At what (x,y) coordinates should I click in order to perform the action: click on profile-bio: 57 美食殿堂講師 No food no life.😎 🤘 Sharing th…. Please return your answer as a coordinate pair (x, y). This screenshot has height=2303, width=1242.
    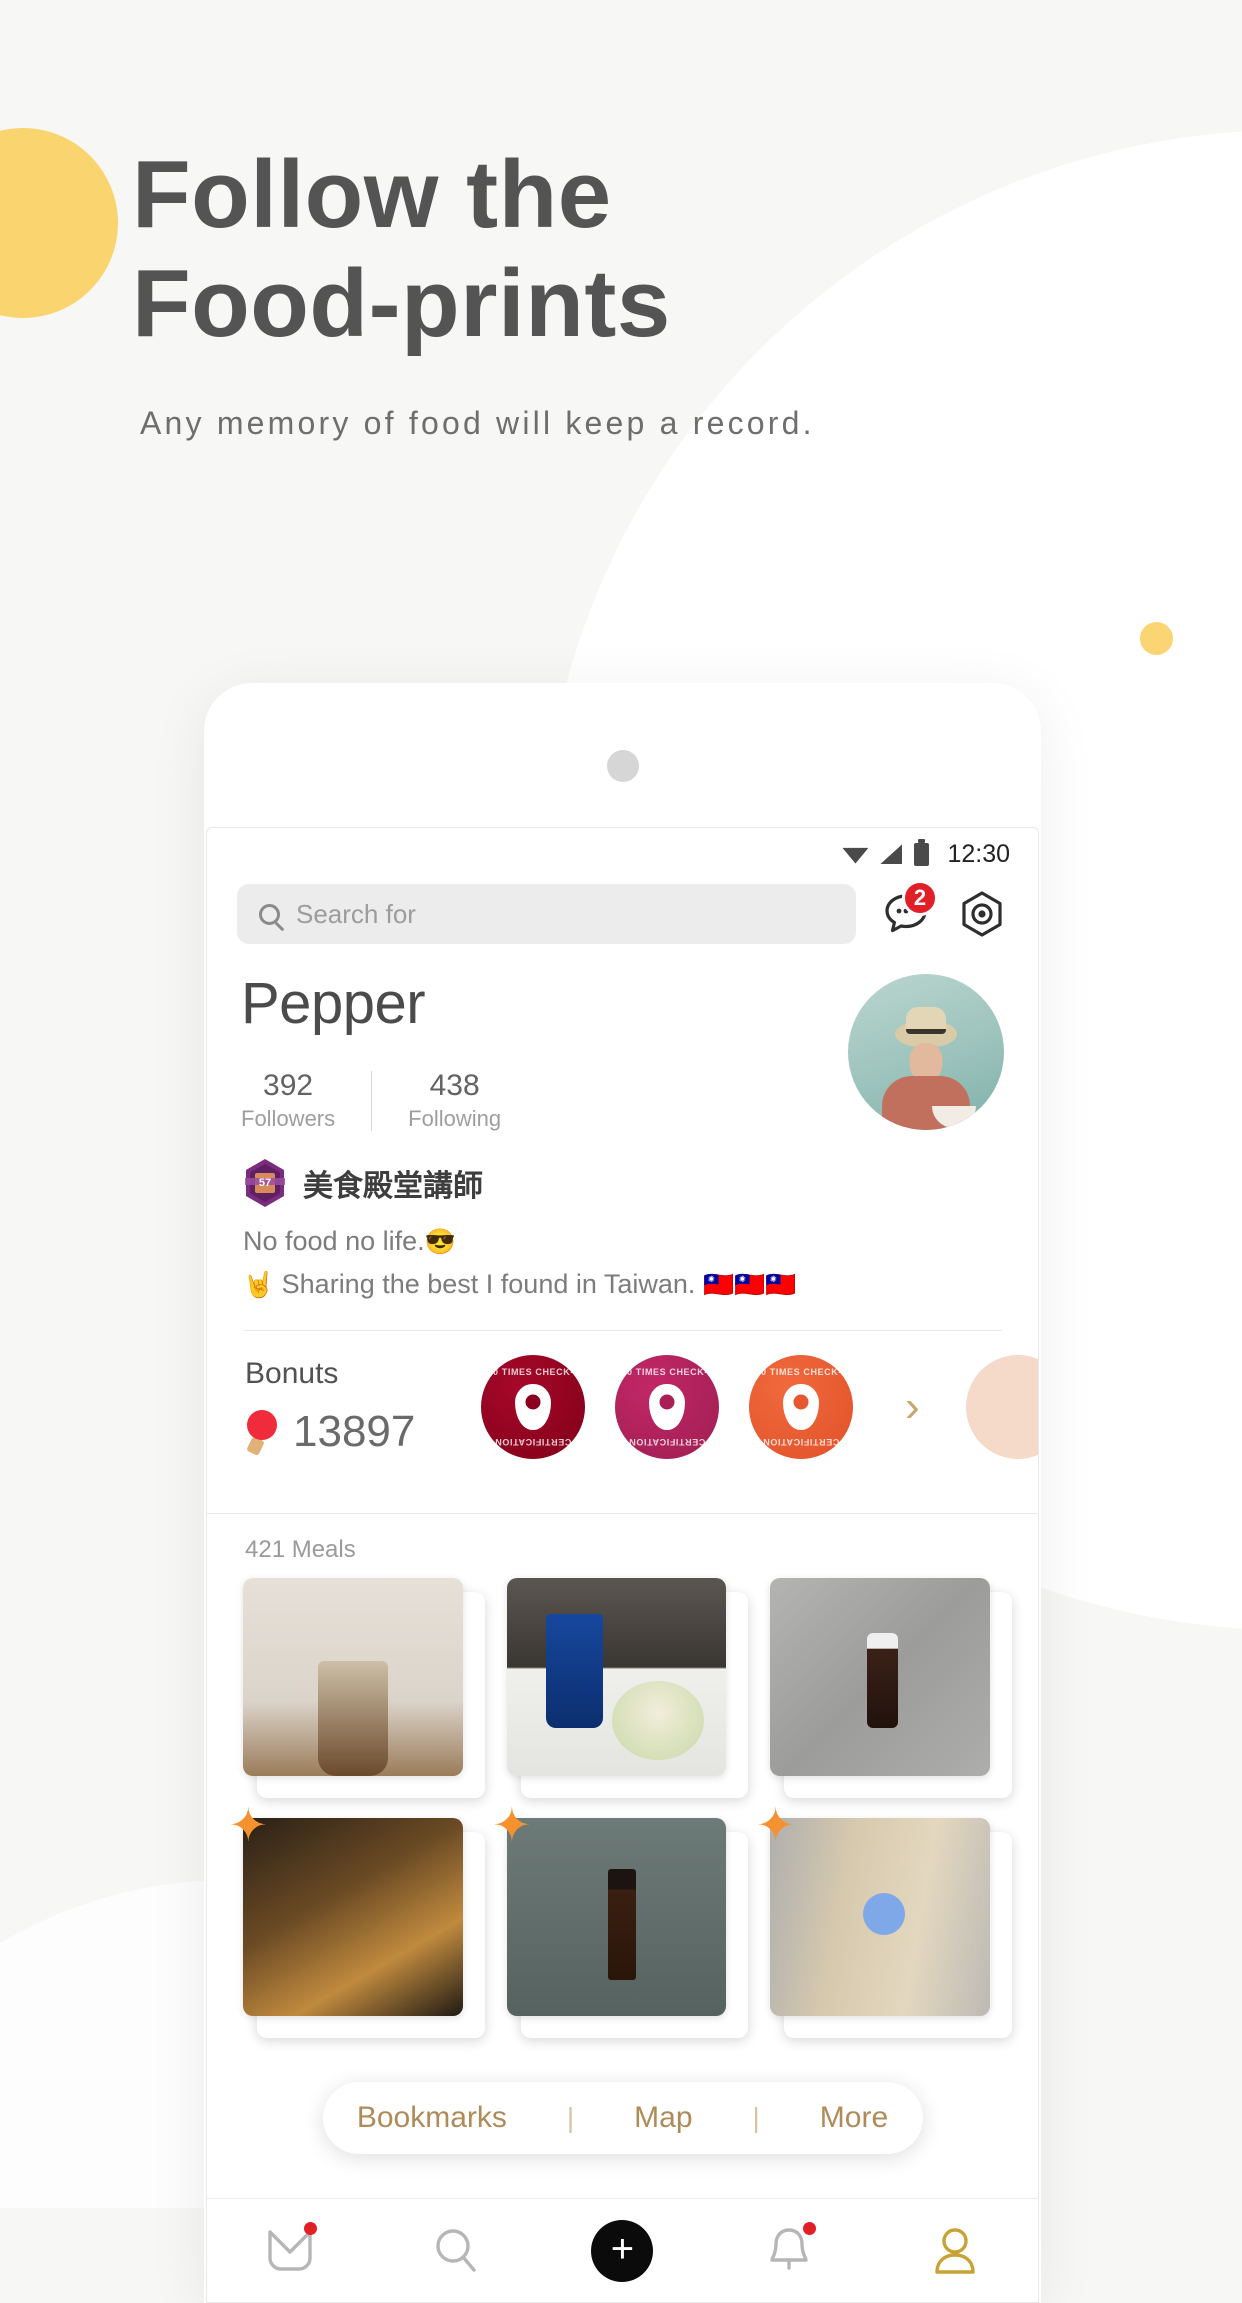
    Looking at the image, I should click on (622, 1231).